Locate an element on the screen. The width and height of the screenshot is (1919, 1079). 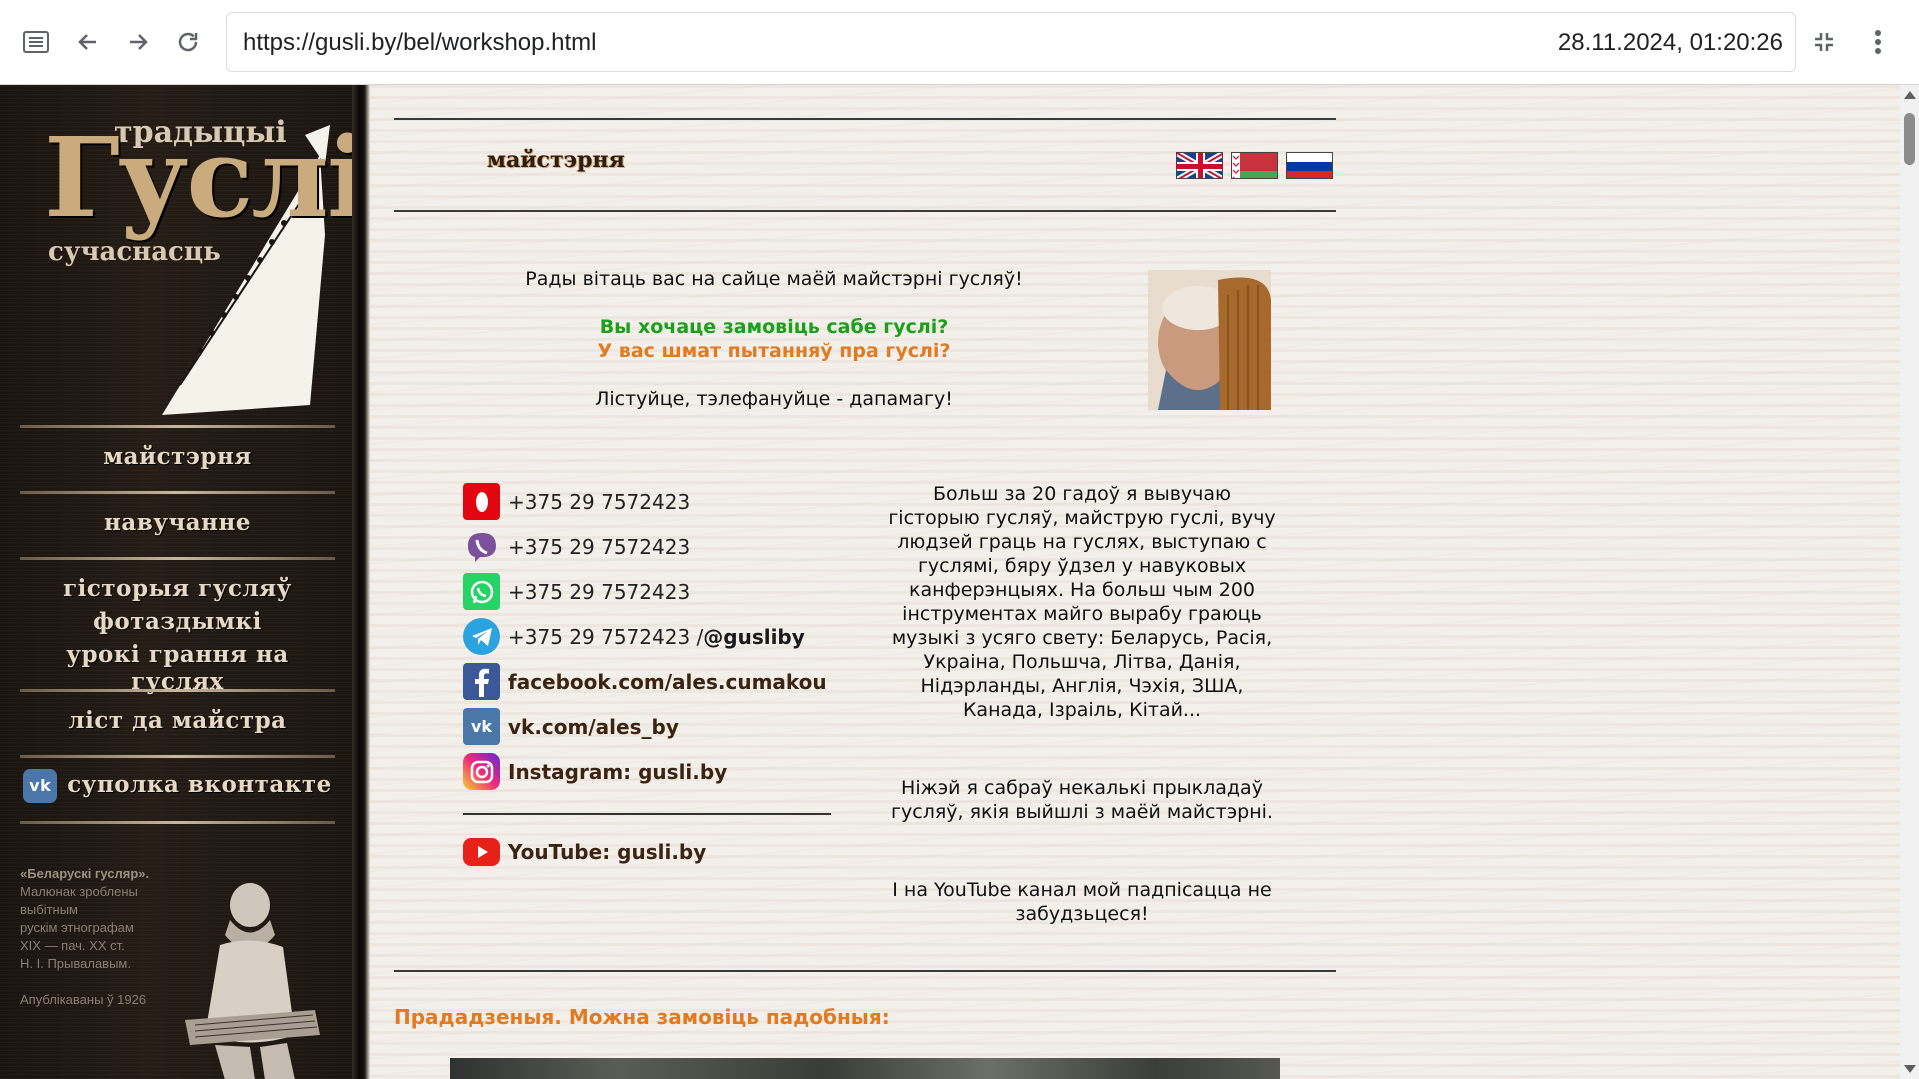
more-menu-icon is located at coordinates (1878, 42).